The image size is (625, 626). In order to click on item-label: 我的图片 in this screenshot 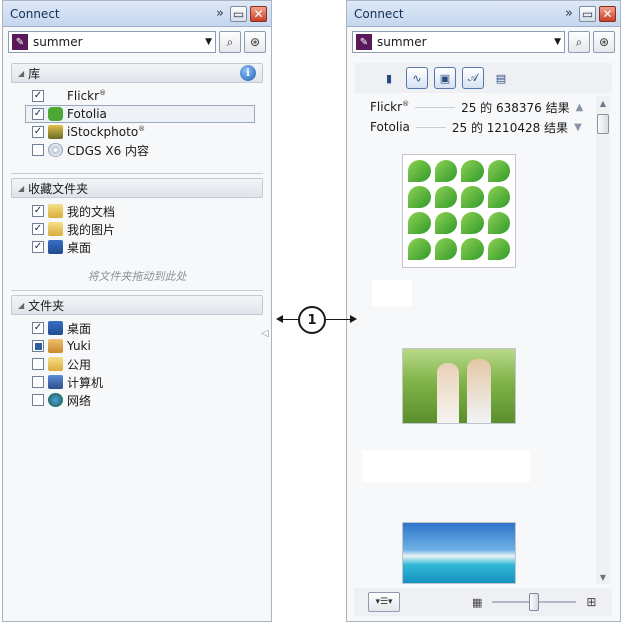, I will do `click(91, 229)`.